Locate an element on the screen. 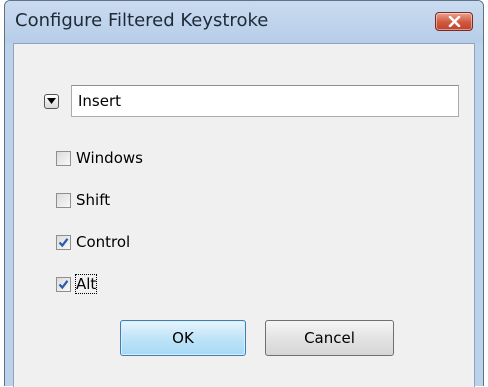  control-label: Control is located at coordinates (103, 242).